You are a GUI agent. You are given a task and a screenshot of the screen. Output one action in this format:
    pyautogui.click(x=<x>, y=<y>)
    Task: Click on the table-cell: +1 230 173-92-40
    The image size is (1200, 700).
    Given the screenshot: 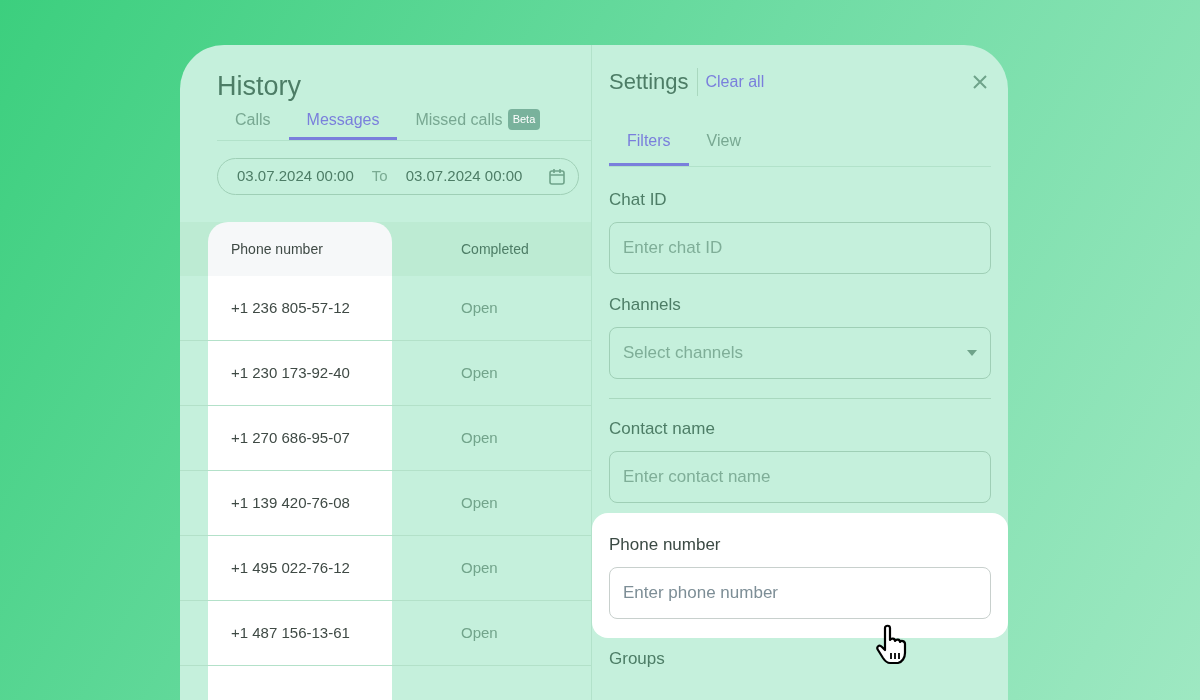 What is the action you would take?
    pyautogui.click(x=300, y=373)
    